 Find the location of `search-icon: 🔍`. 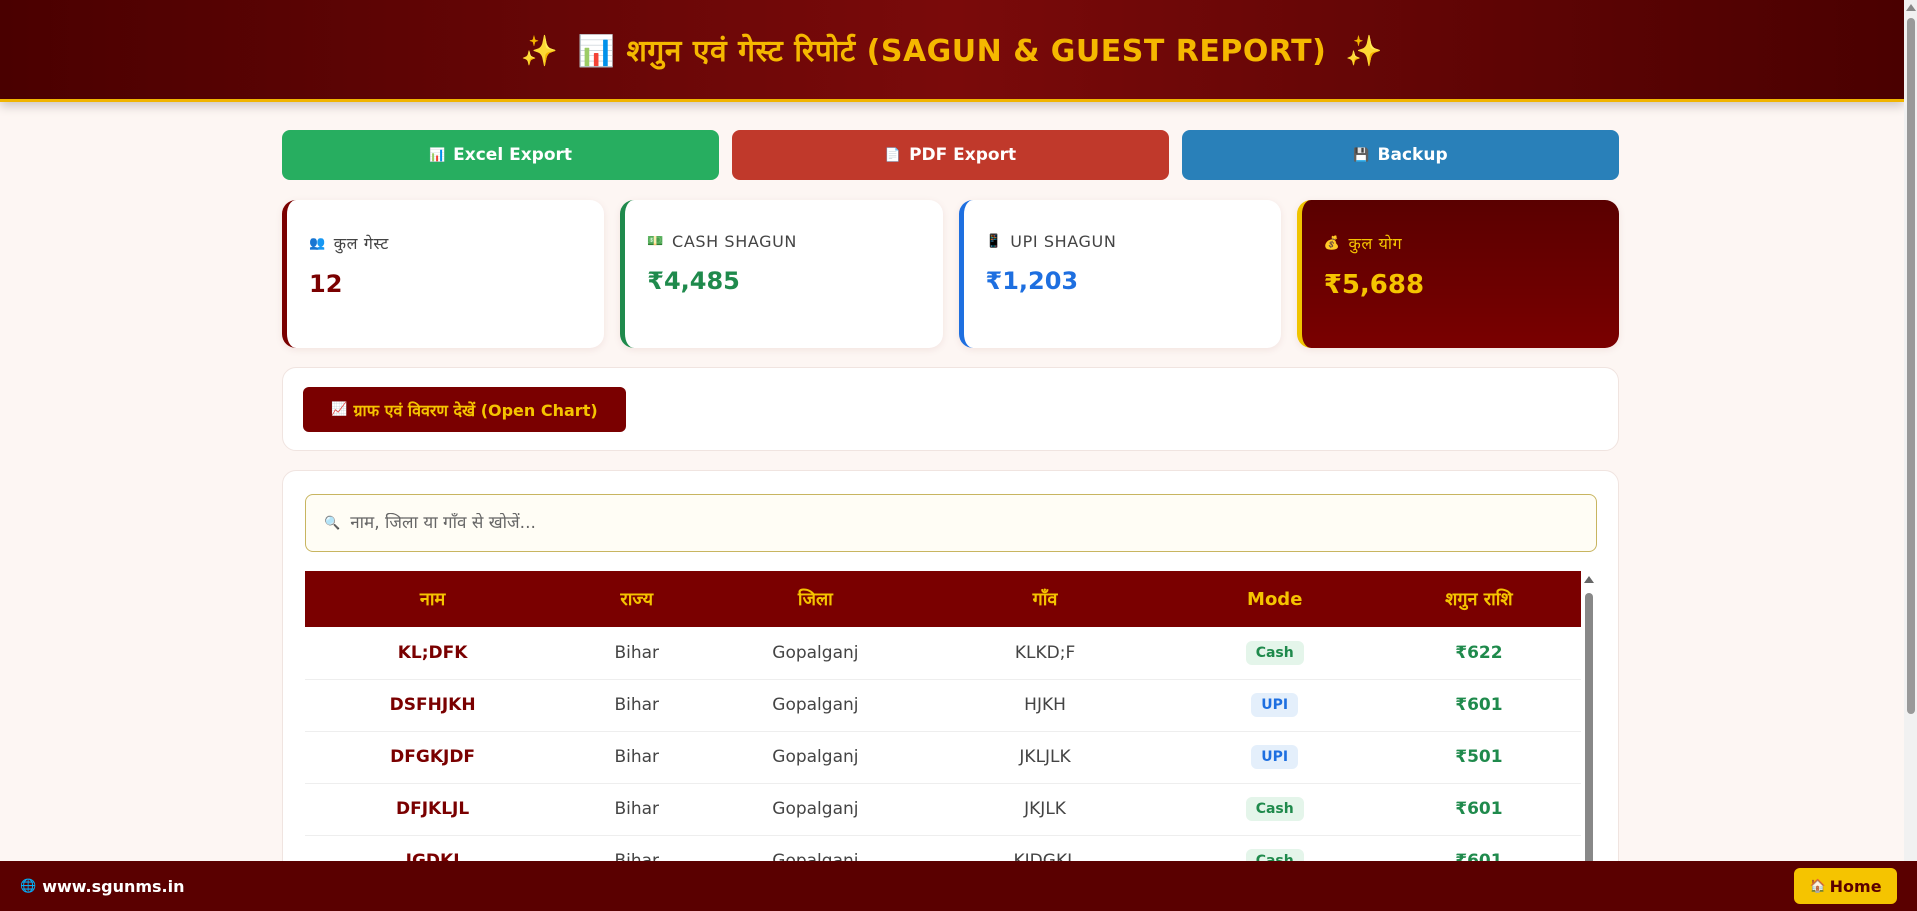

search-icon: 🔍 is located at coordinates (332, 523).